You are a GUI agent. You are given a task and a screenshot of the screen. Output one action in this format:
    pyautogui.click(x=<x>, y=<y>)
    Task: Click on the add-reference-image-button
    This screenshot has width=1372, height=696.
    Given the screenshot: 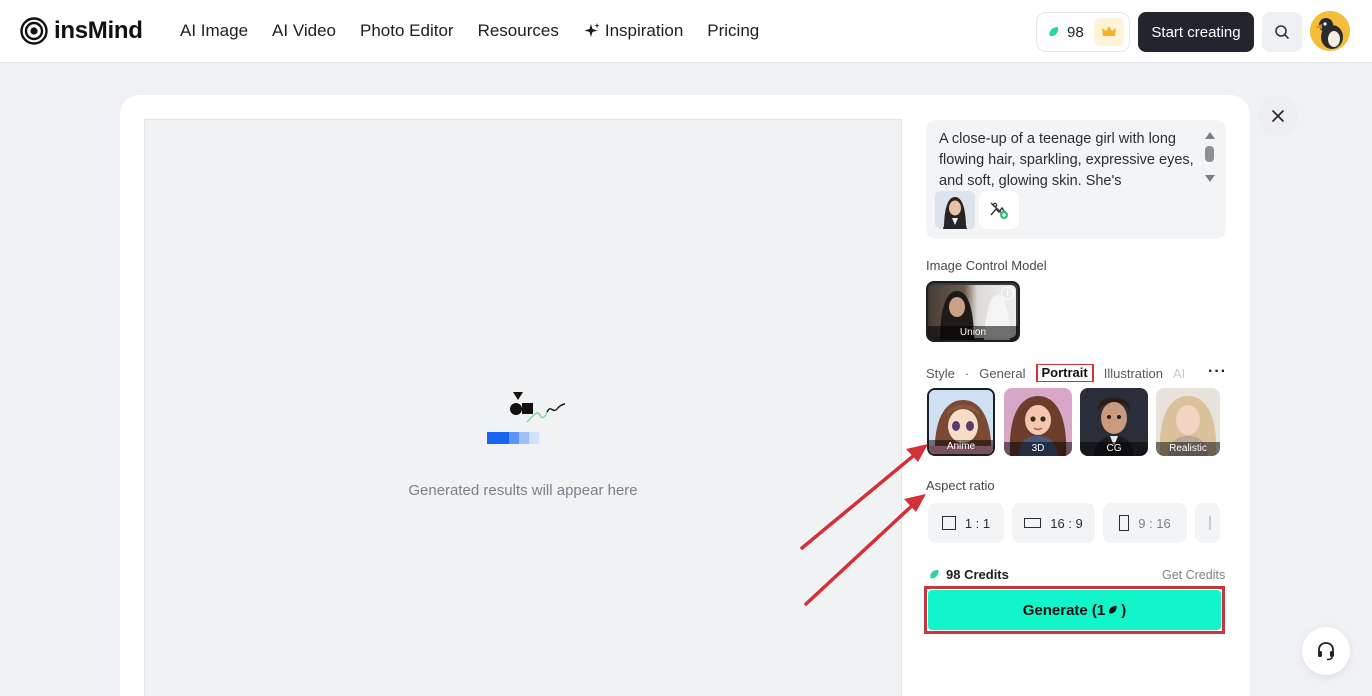 What is the action you would take?
    pyautogui.click(x=999, y=210)
    